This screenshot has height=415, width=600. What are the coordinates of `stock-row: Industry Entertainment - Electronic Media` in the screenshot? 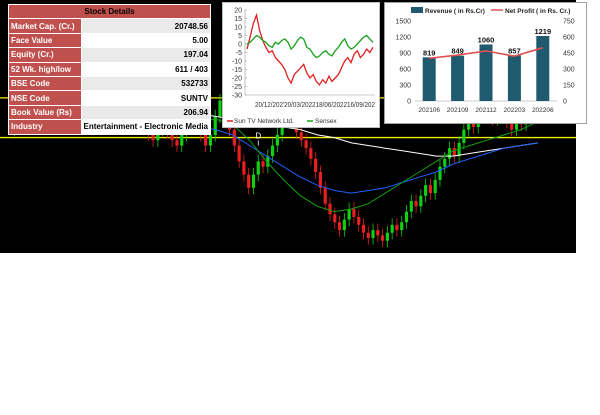 It's located at (110, 127).